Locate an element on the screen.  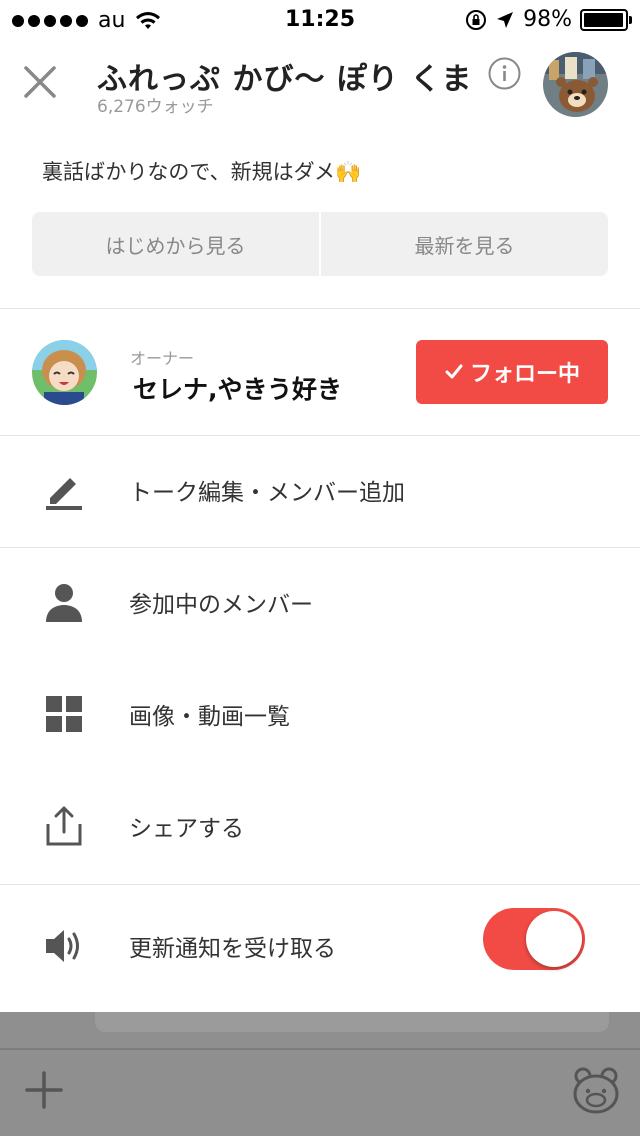
speaker-icon is located at coordinates (62, 946).